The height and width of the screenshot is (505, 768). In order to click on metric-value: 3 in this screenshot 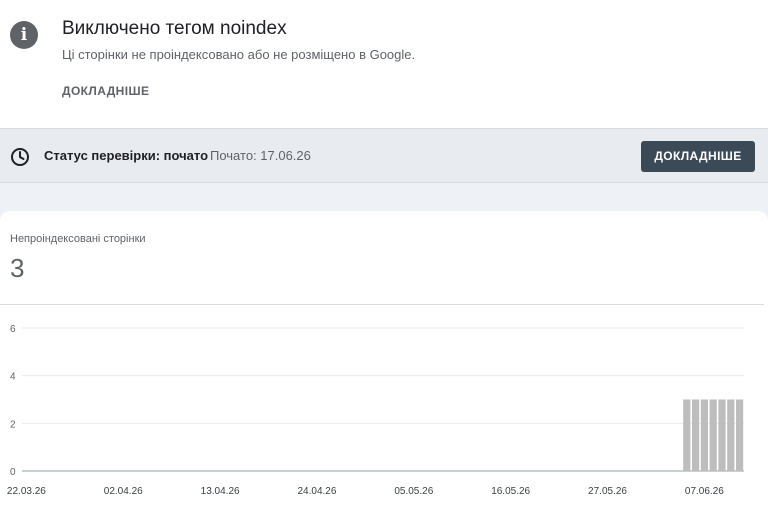, I will do `click(17, 268)`.